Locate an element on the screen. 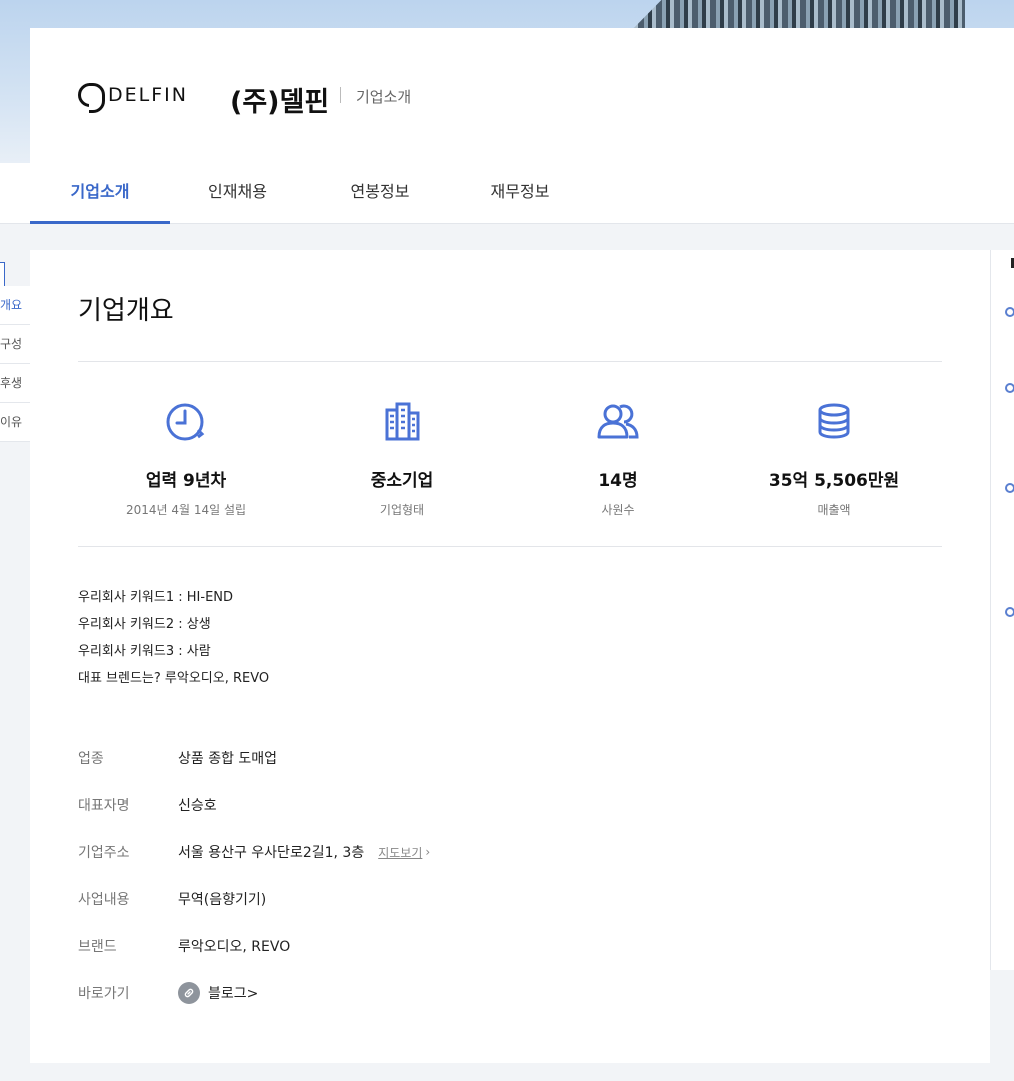  blog-link-label: 블로그> is located at coordinates (233, 994).